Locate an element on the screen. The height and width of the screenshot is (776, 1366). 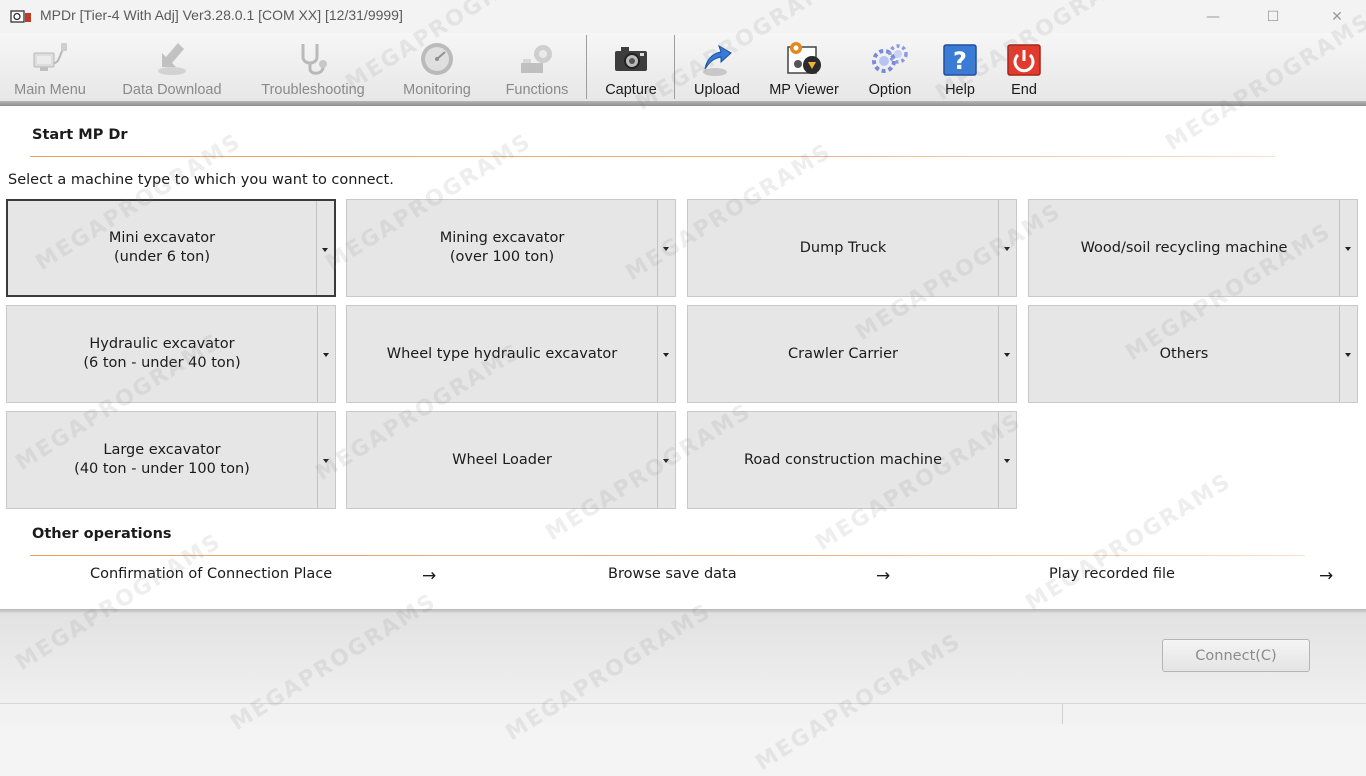
stethoscope-icon is located at coordinates (314, 59).